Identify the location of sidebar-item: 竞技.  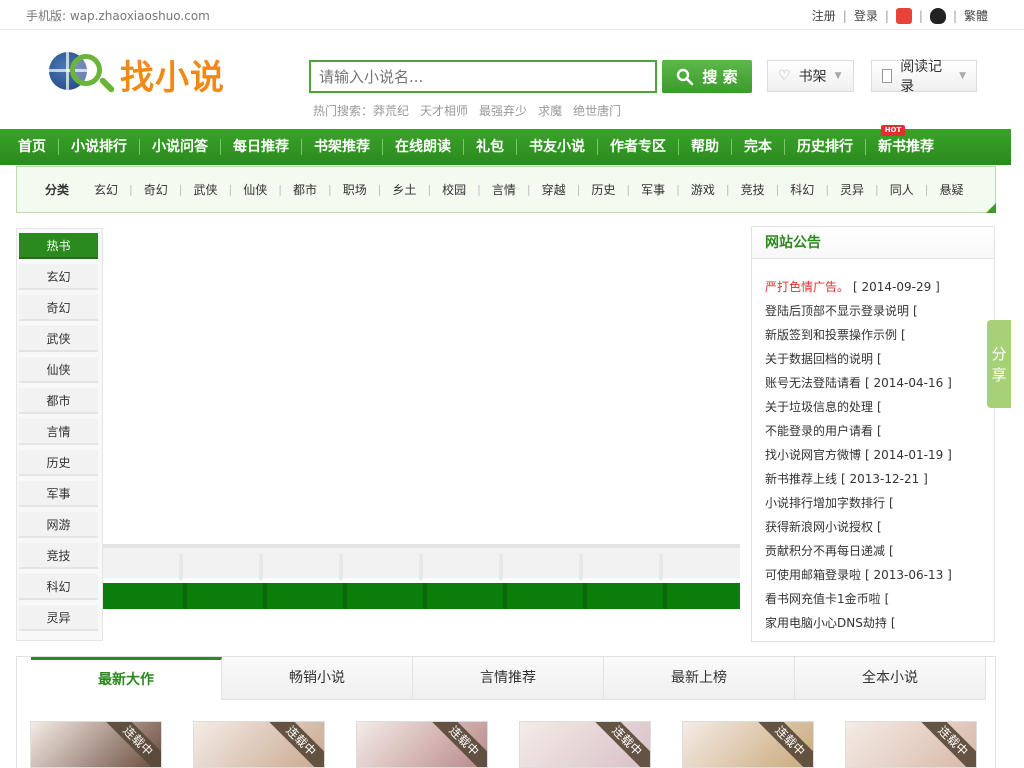
(58, 556).